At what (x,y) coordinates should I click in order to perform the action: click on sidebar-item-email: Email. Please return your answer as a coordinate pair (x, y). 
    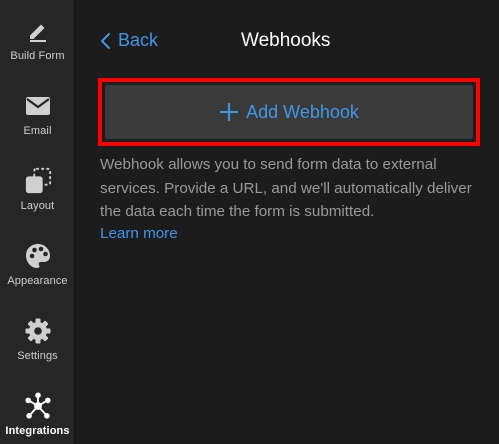
    Looking at the image, I should click on (37, 112).